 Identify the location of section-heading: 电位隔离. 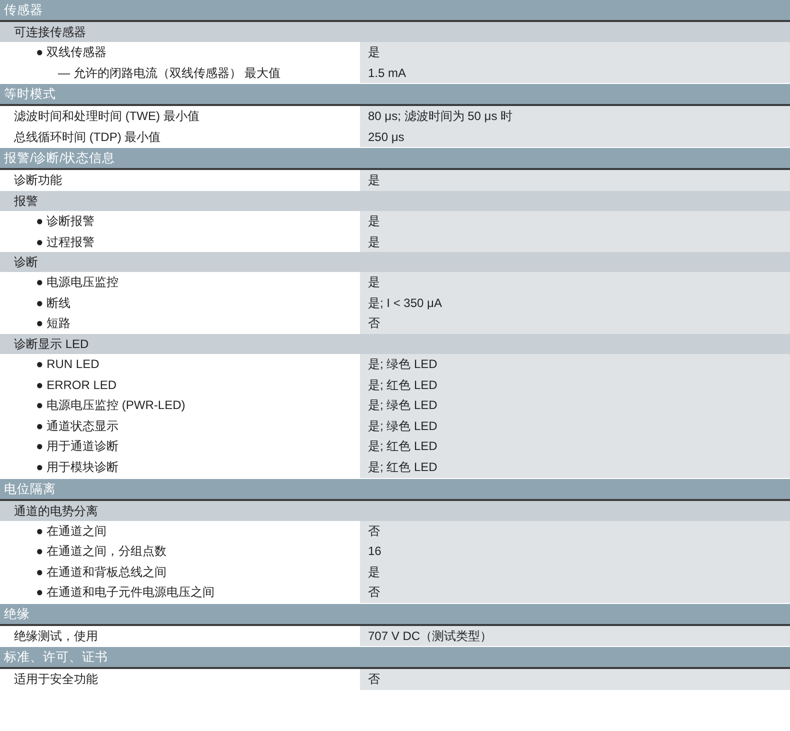
(395, 489).